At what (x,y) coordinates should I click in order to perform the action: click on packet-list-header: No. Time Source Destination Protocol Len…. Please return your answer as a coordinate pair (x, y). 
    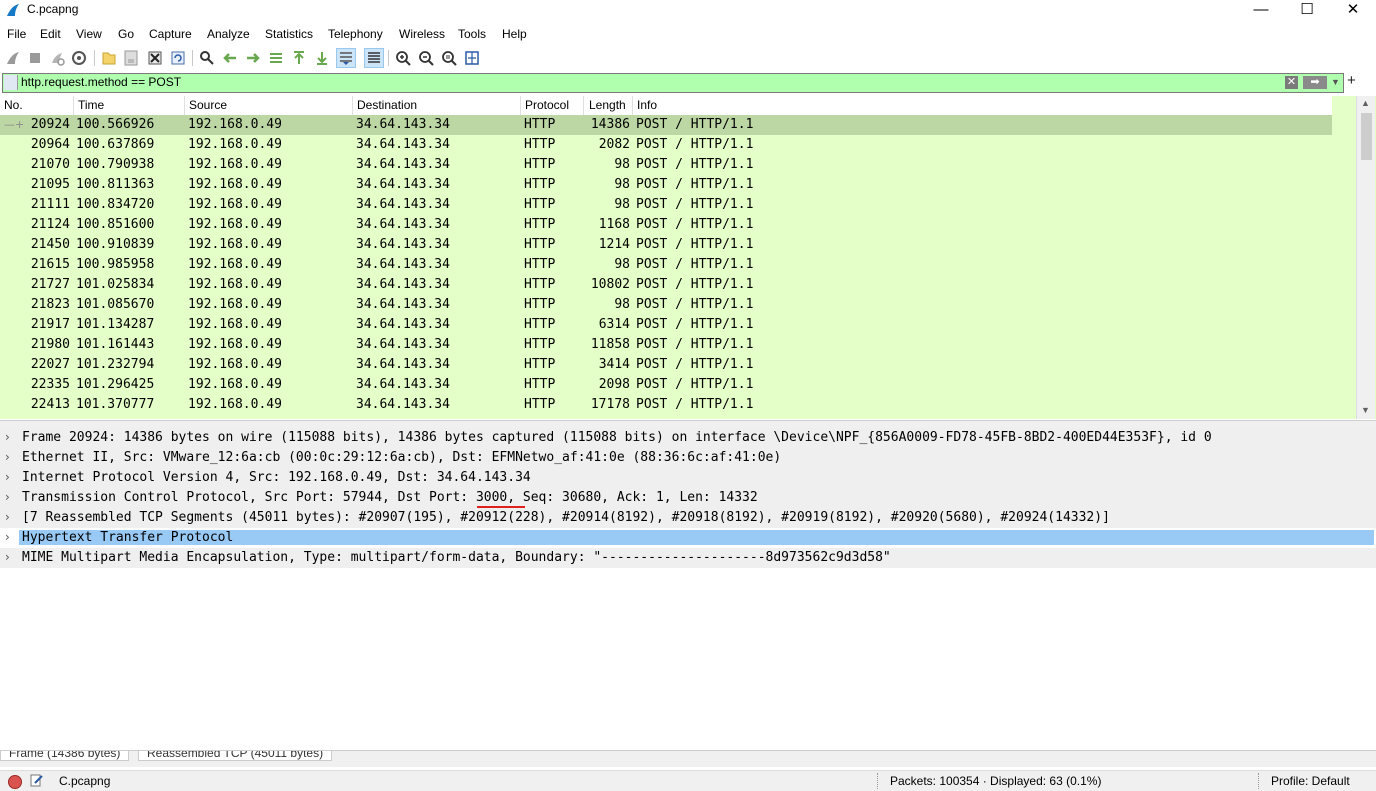
    Looking at the image, I should click on (666, 106).